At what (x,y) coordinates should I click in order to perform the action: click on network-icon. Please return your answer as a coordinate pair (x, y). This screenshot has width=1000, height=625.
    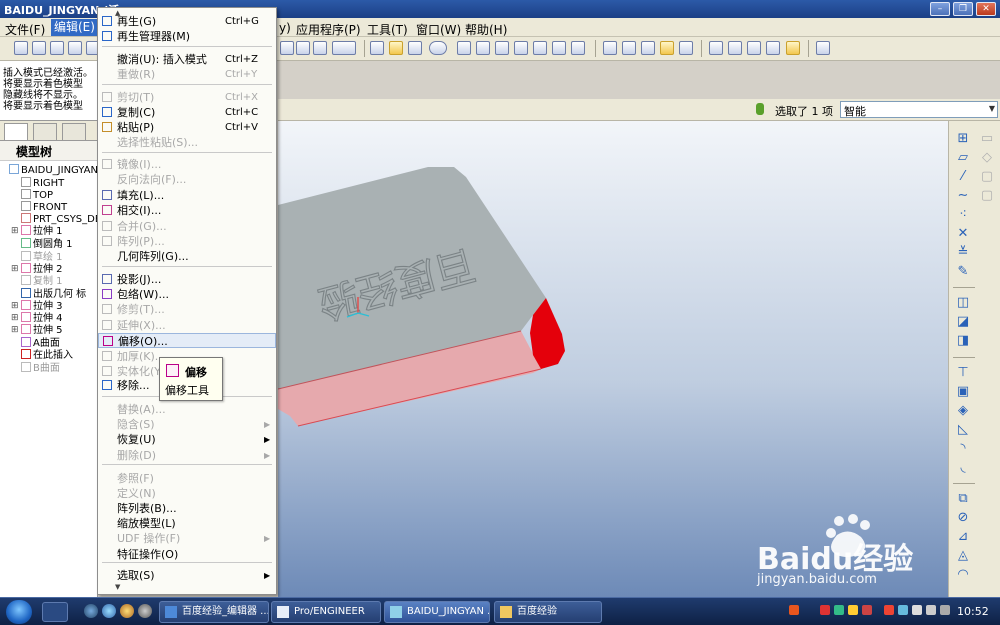
    Looking at the image, I should click on (917, 610).